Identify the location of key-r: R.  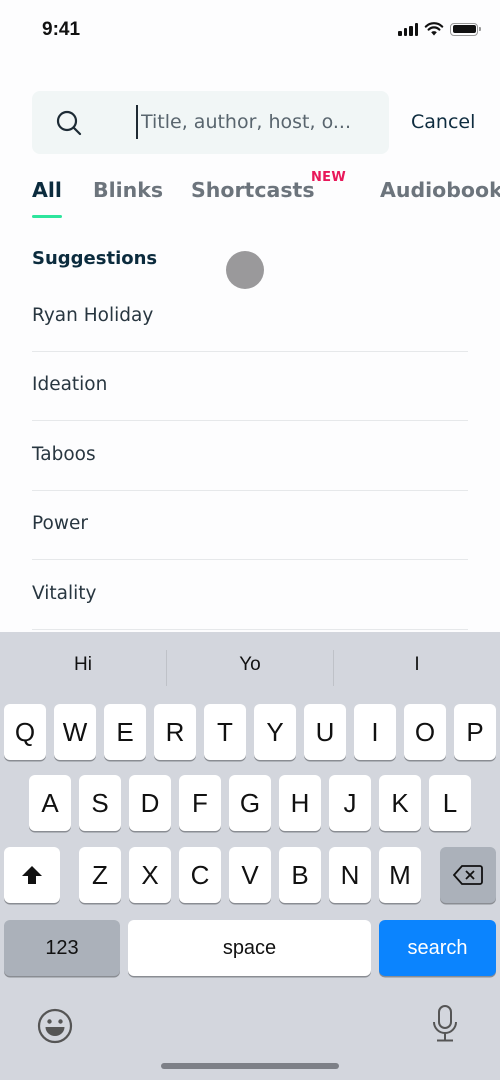
(175, 732).